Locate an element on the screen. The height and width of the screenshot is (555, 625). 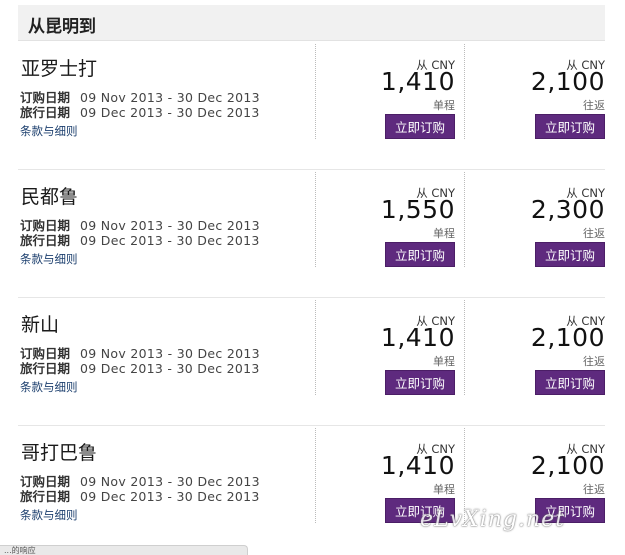
destination-name: 哥打巴鲁 is located at coordinates (59, 453).